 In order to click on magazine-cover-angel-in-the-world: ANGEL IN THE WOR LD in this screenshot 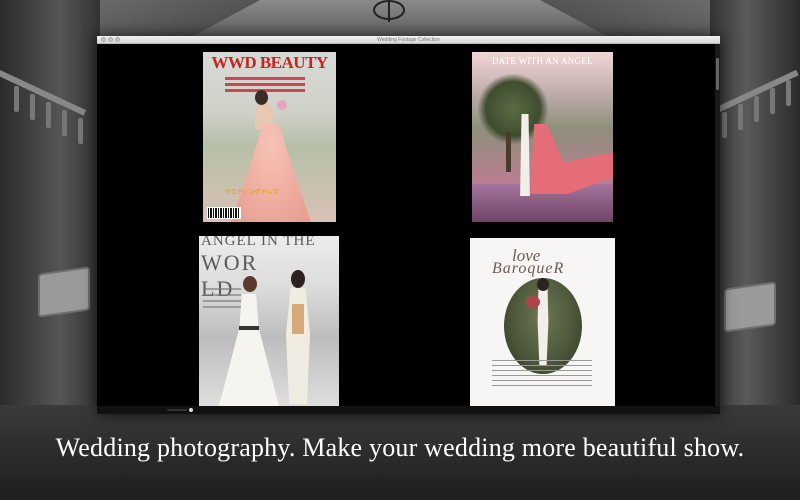, I will do `click(269, 321)`.